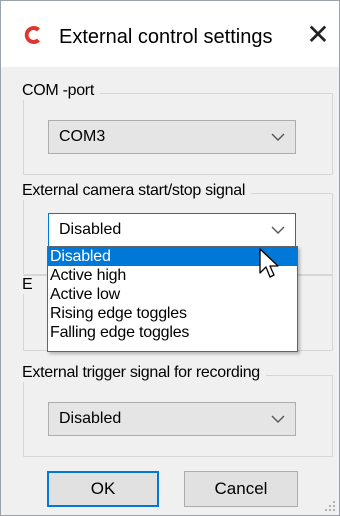  Describe the element at coordinates (269, 263) in the screenshot. I see `mouse-pointer-icon` at that location.